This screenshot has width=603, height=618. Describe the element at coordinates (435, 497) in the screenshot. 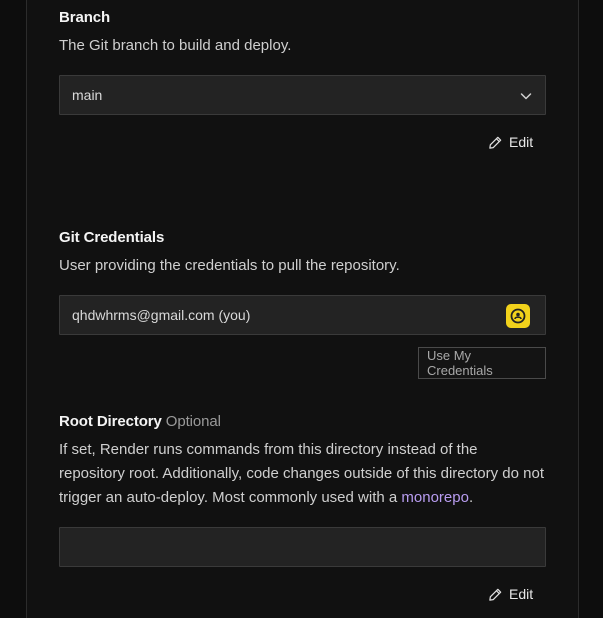

I see `monorepo-link: monorepo` at that location.